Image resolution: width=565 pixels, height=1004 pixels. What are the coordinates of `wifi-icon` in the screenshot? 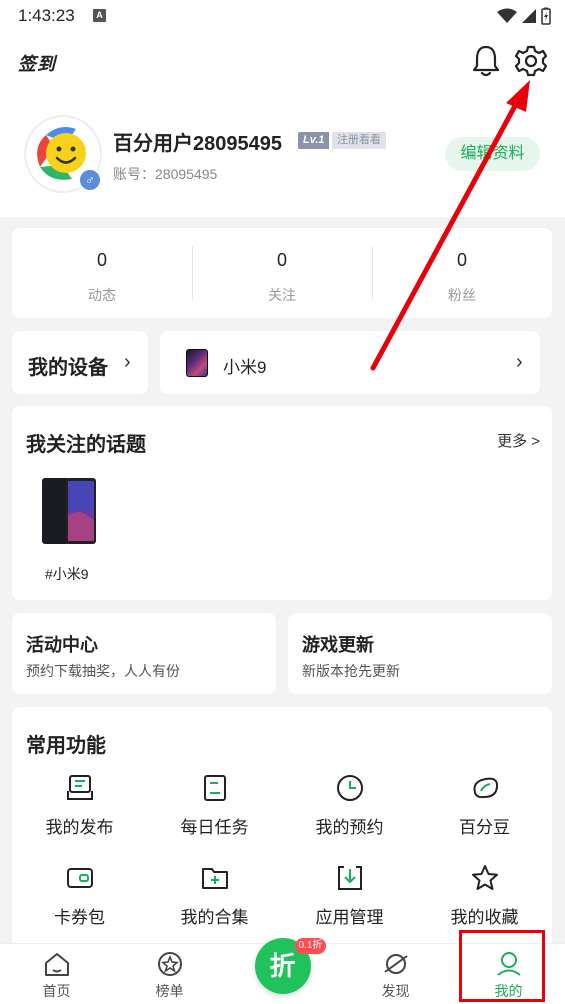 It's located at (507, 15).